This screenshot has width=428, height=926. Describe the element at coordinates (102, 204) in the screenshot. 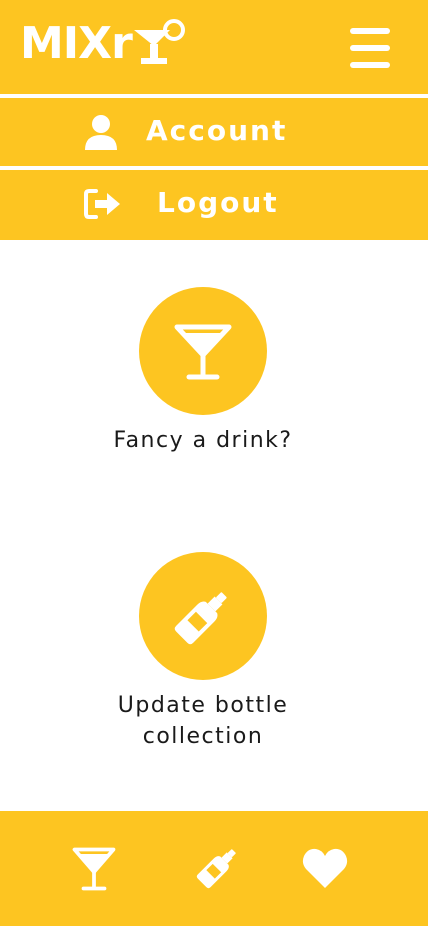

I see `logout-icon` at that location.